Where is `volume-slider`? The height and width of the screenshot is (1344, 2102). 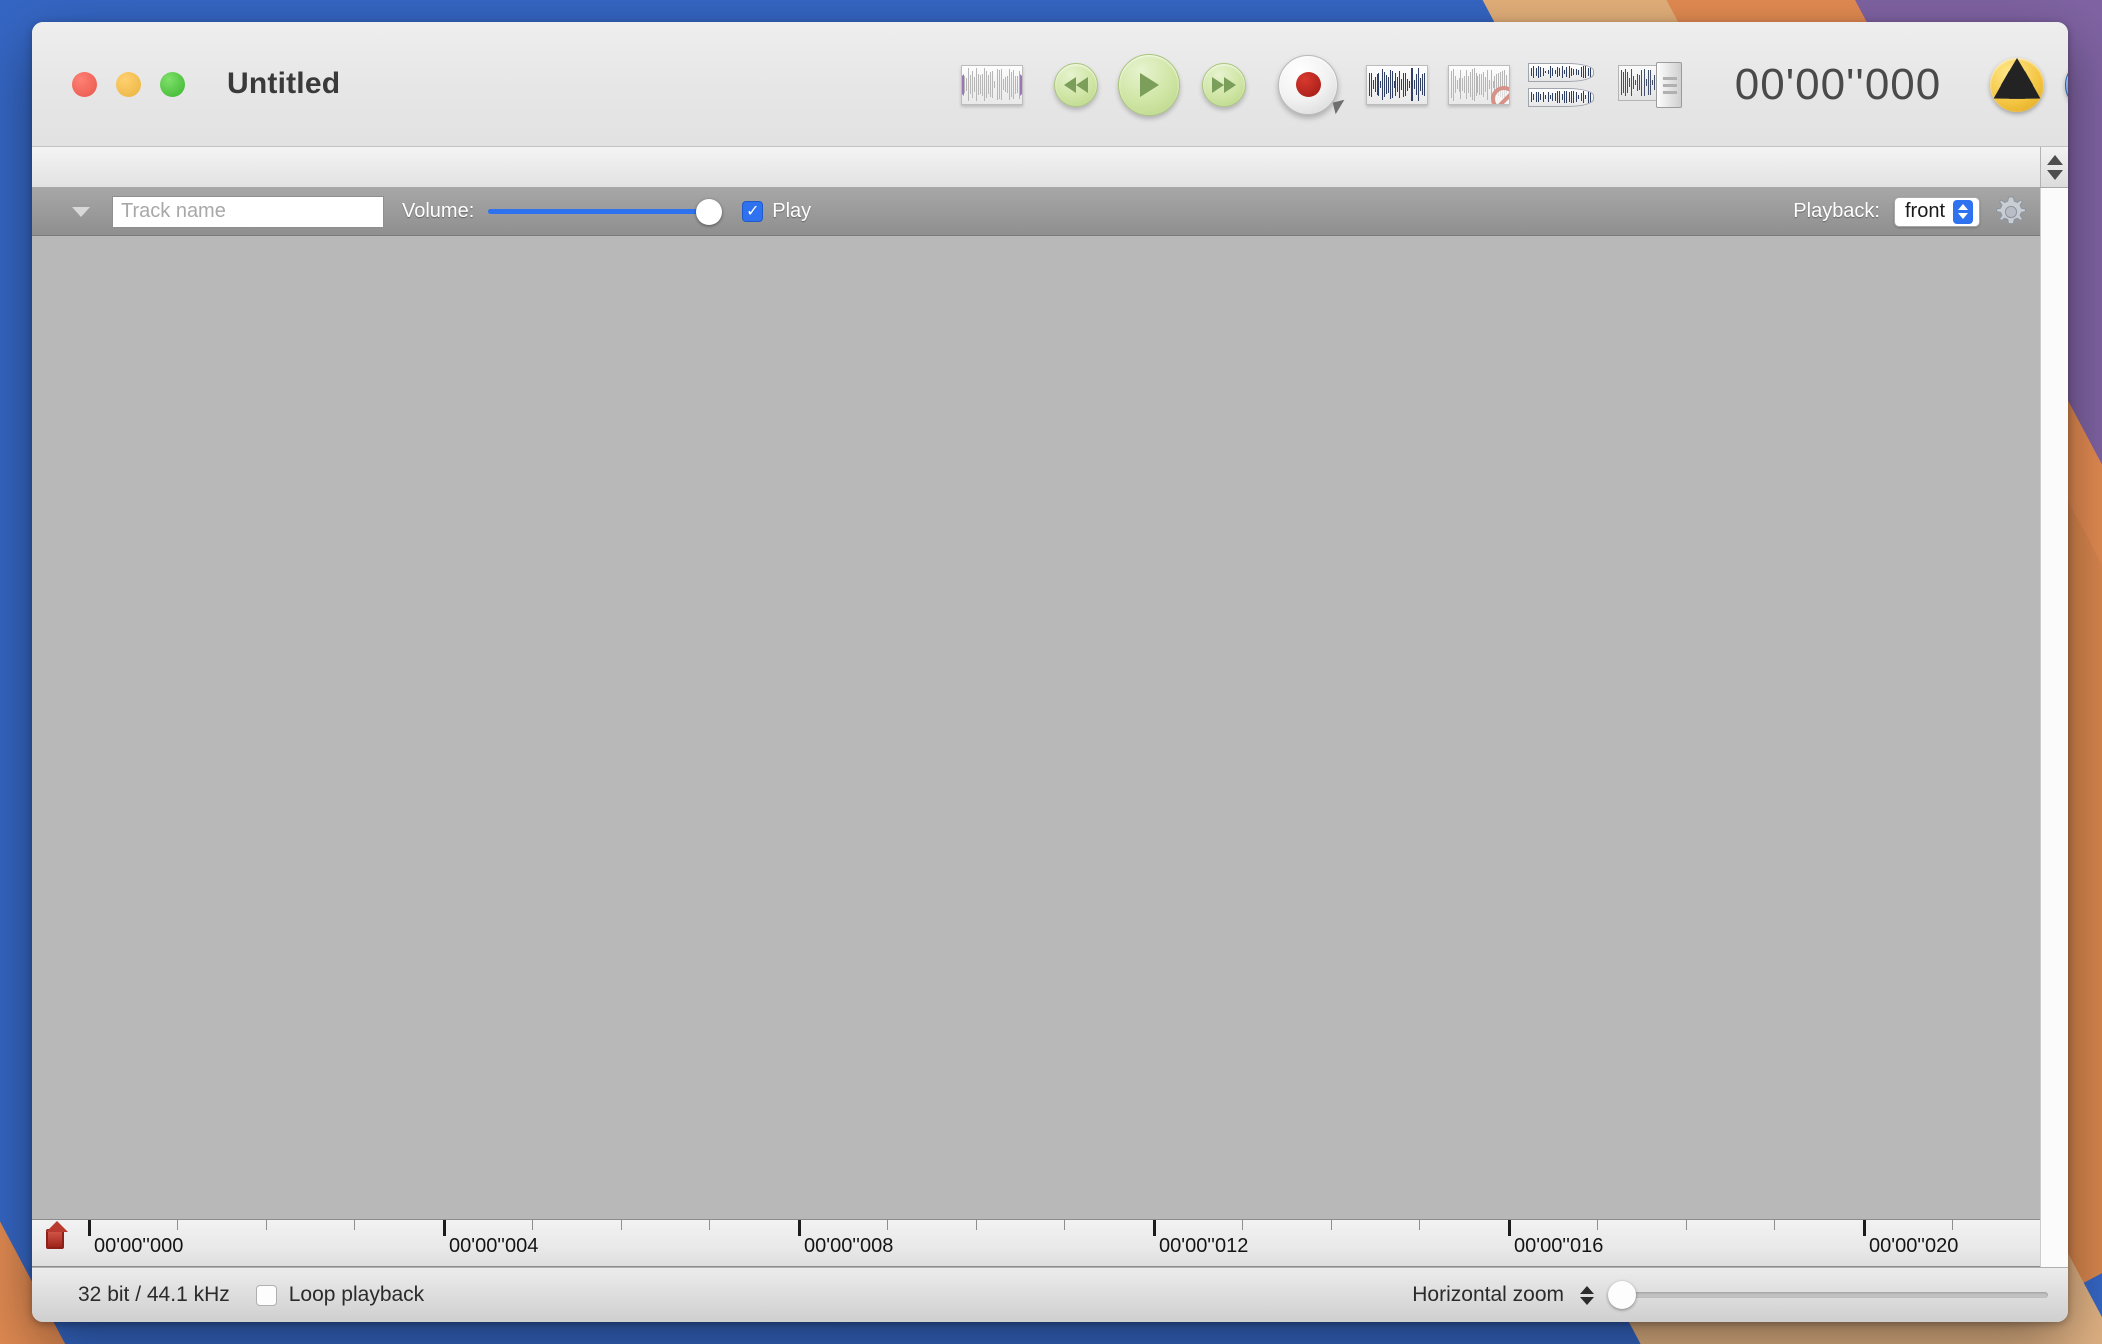
volume-slider is located at coordinates (605, 211).